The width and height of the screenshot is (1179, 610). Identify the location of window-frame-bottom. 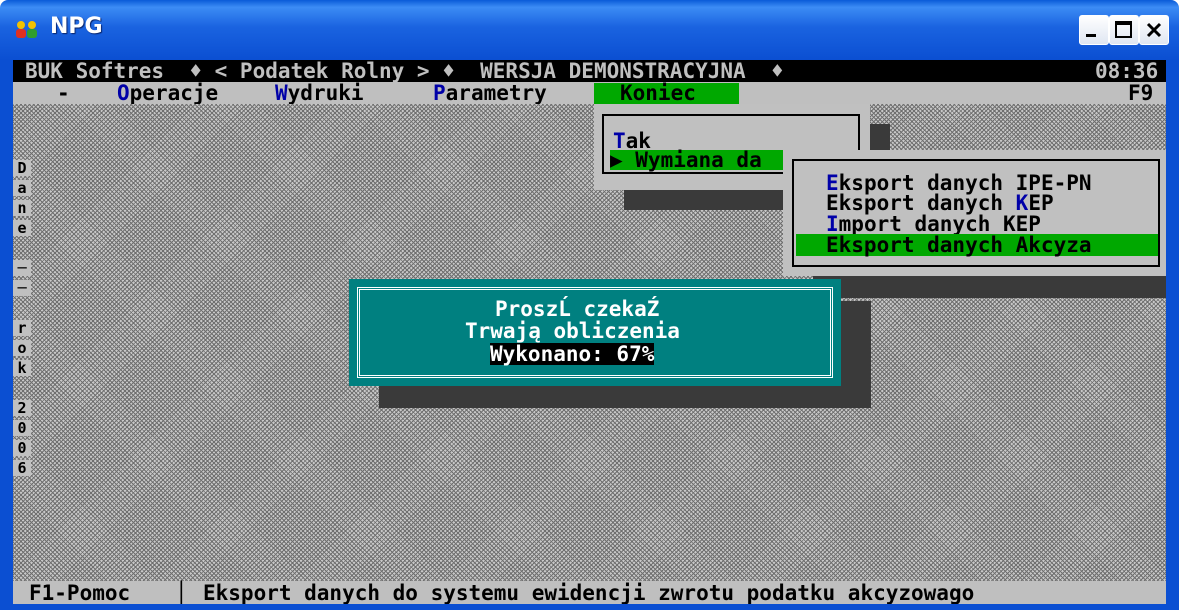
(589, 607).